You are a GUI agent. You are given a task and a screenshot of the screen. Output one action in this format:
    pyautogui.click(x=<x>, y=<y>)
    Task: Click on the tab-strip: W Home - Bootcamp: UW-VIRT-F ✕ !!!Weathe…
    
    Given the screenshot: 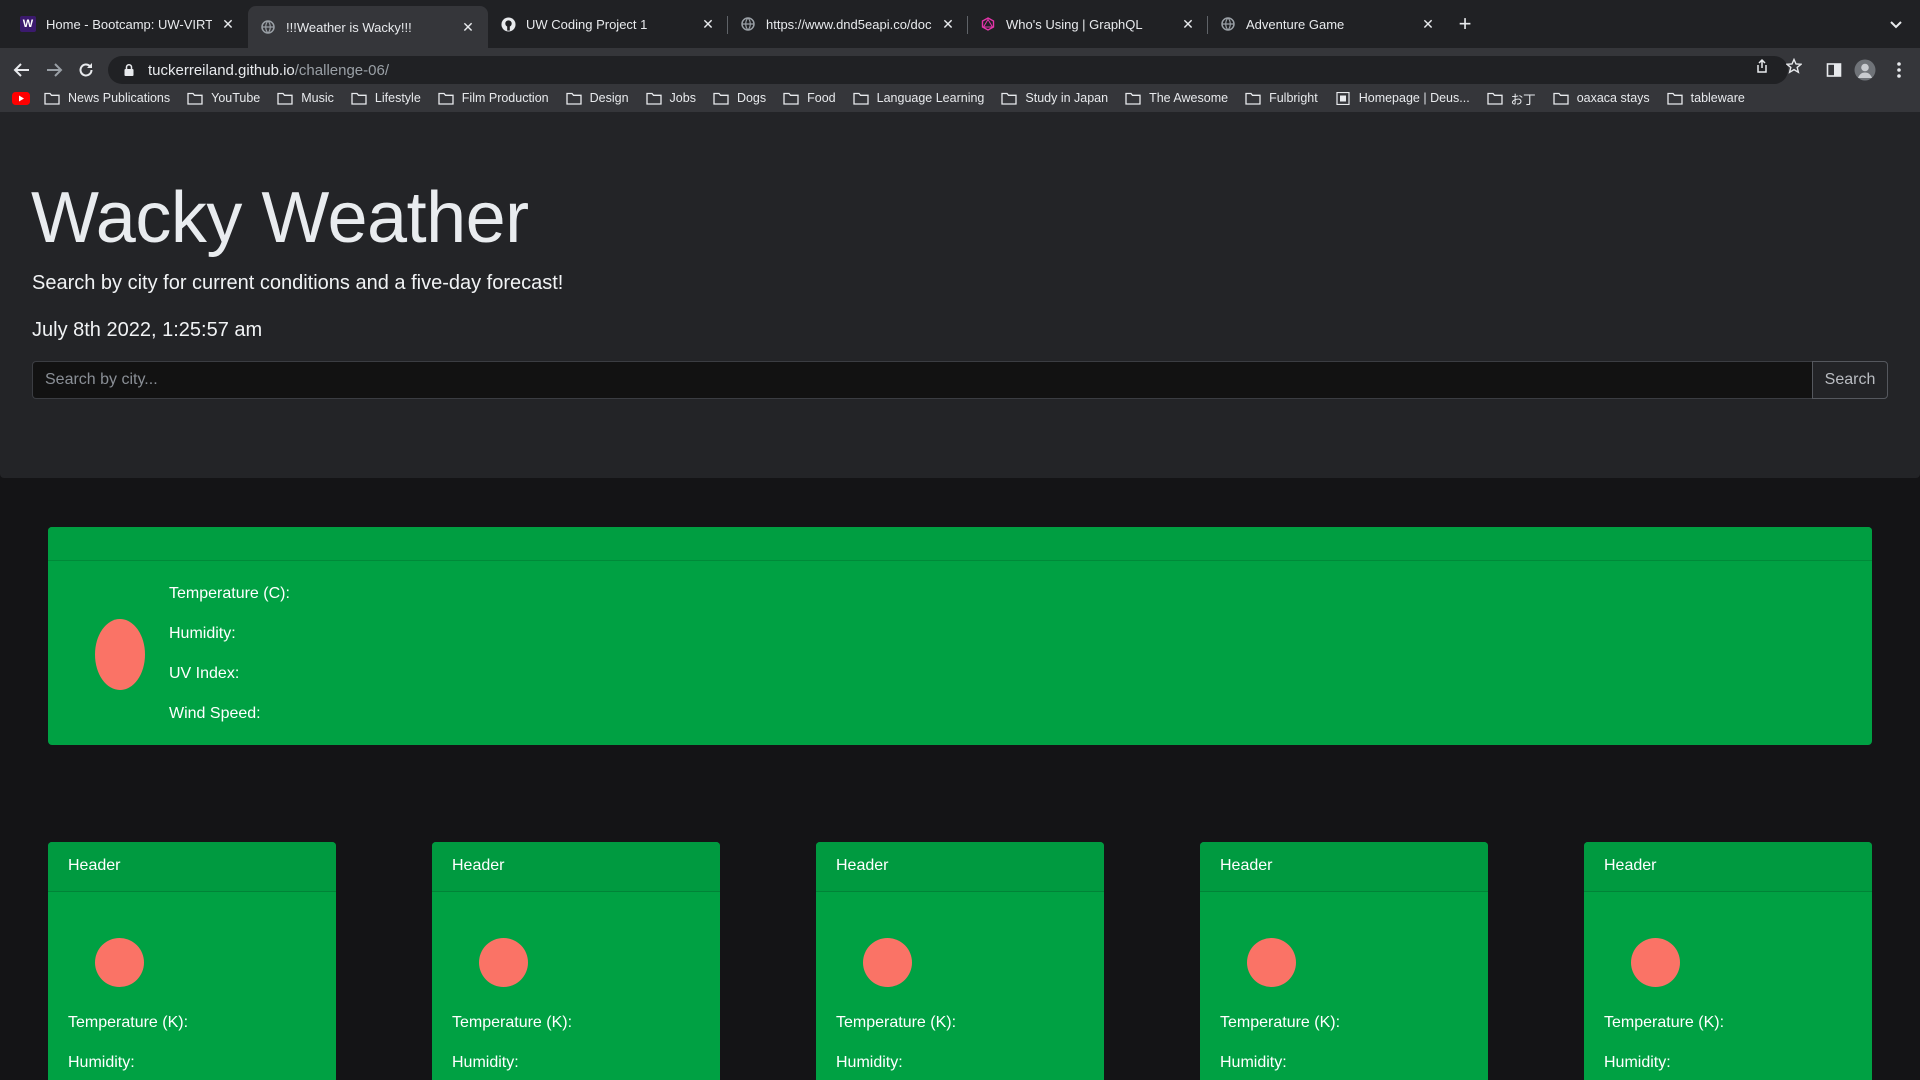 What is the action you would take?
    pyautogui.click(x=960, y=24)
    